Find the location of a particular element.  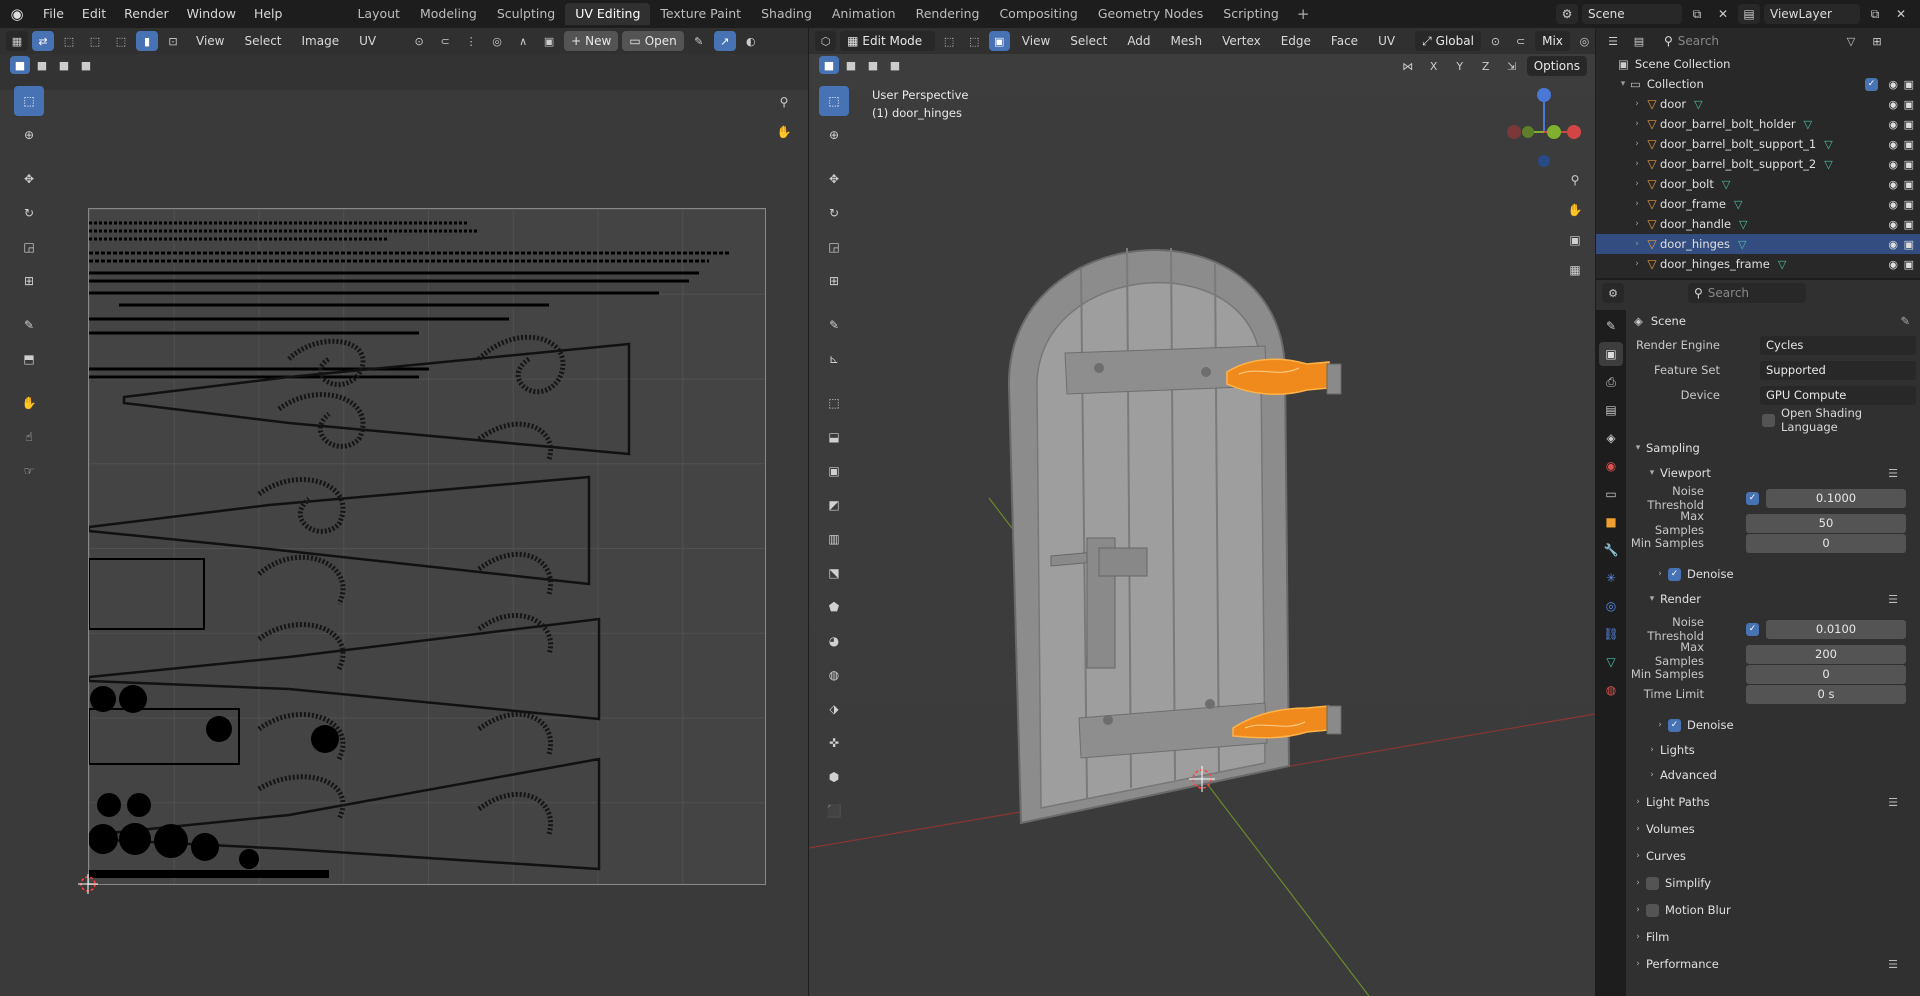

snap-icon: ⊂ is located at coordinates (445, 41).